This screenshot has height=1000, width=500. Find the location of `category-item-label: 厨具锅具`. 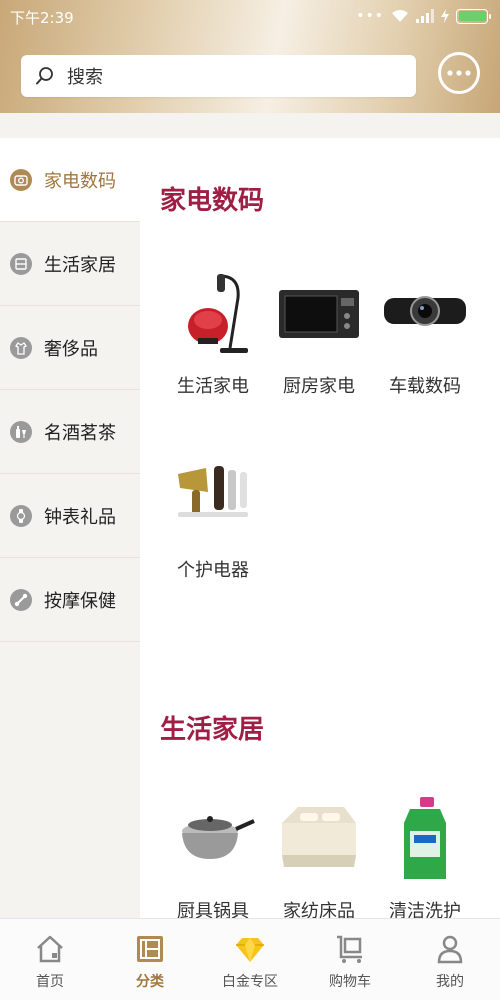

category-item-label: 厨具锅具 is located at coordinates (213, 909).